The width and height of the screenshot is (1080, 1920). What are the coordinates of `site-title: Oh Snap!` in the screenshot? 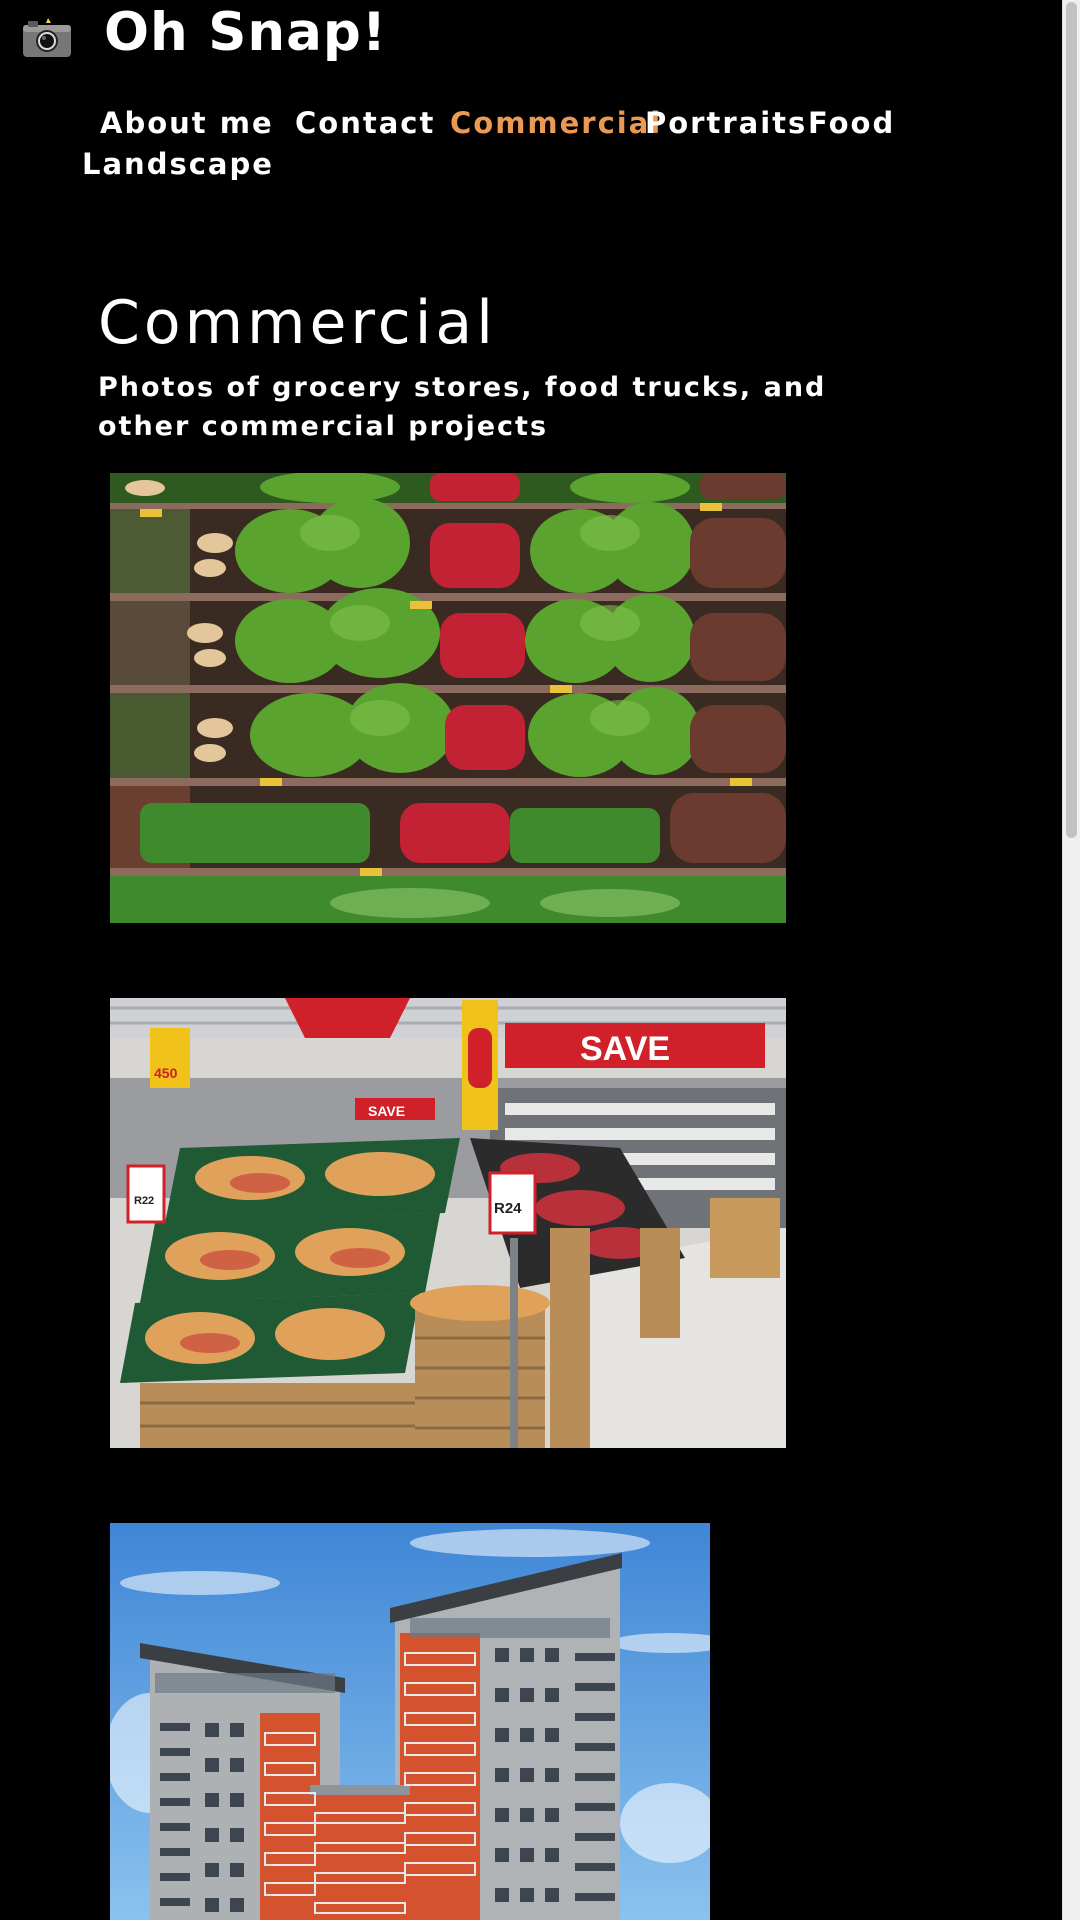 It's located at (245, 32).